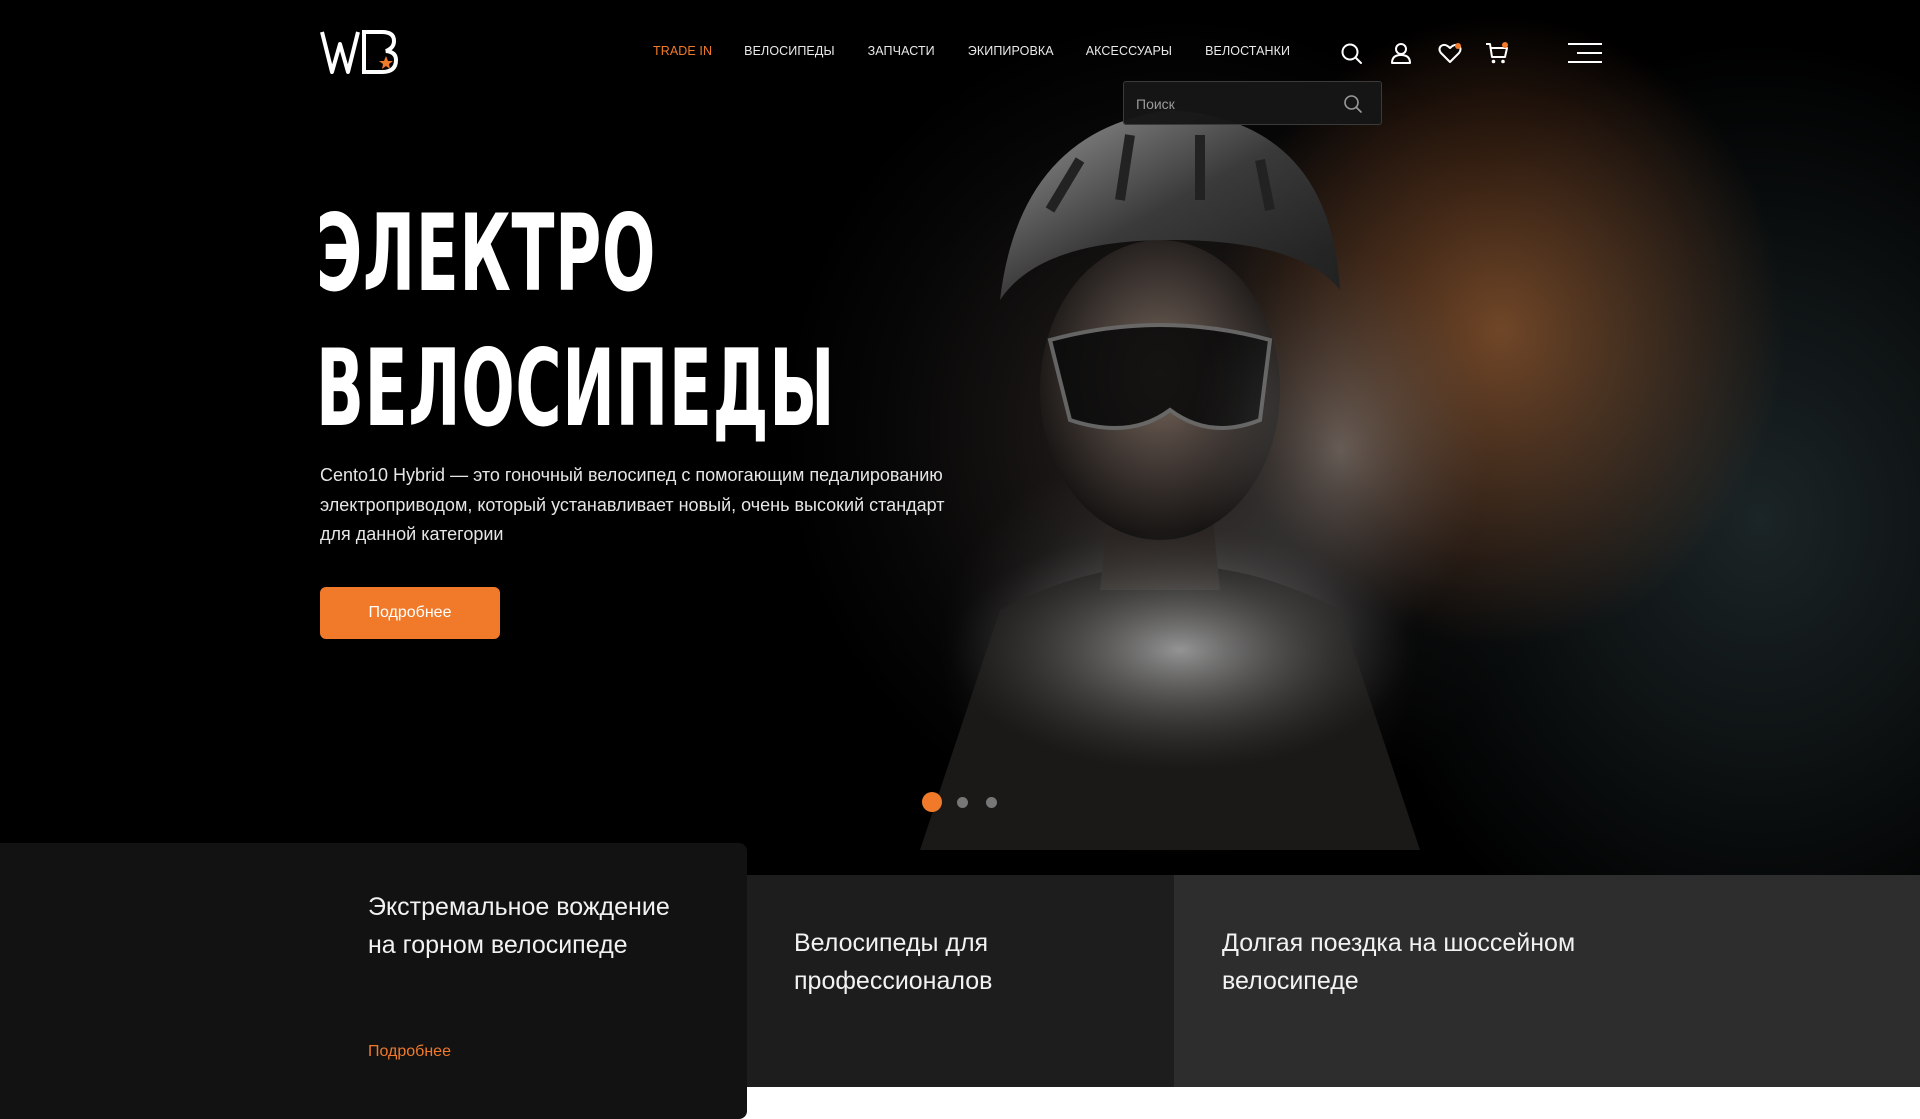  Describe the element at coordinates (409, 1052) in the screenshot. I see `card-more-link: Подробнее` at that location.